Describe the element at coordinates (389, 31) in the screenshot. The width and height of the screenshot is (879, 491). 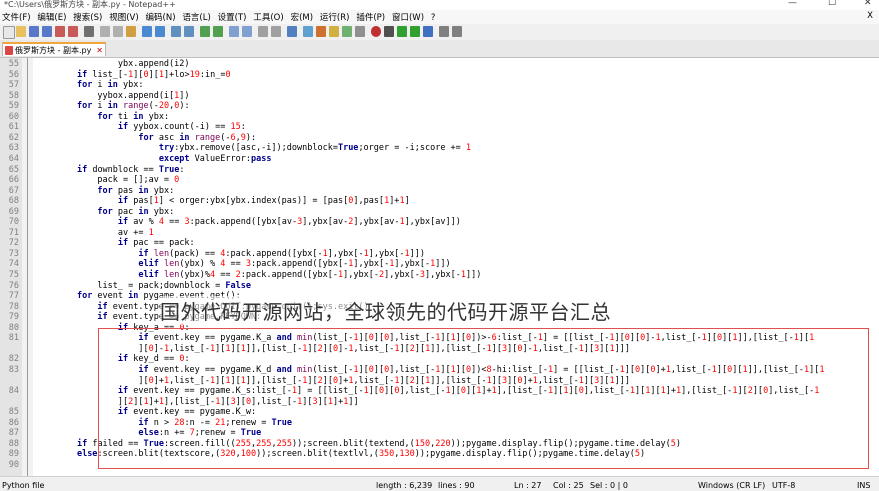
I see `stop-record-icon` at that location.